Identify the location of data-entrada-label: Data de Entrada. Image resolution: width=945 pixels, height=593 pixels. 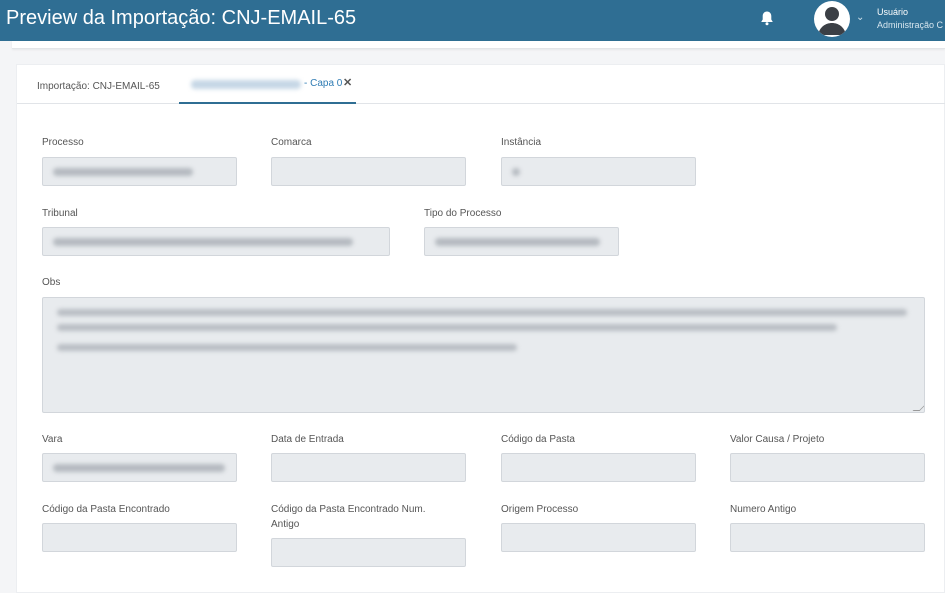
(307, 439).